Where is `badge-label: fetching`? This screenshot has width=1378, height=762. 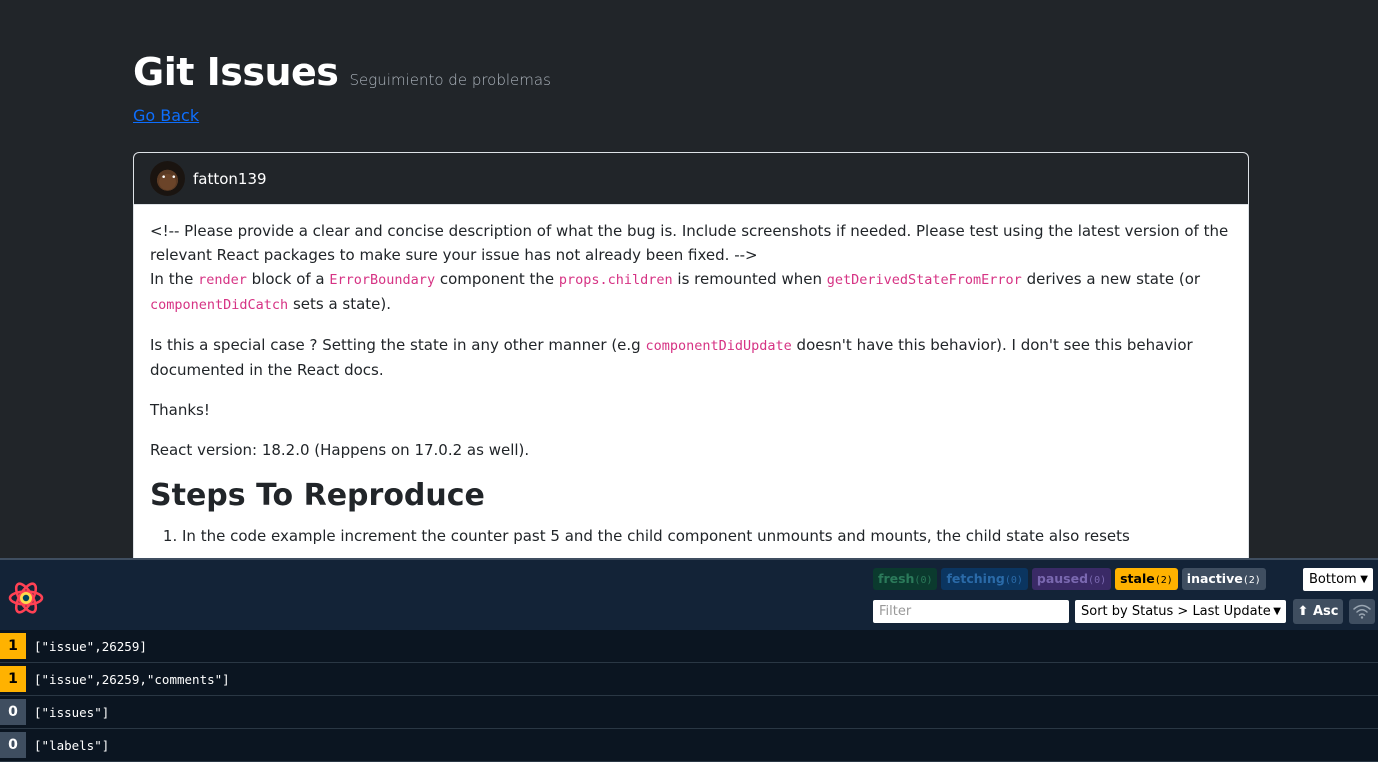
badge-label: fetching is located at coordinates (975, 578).